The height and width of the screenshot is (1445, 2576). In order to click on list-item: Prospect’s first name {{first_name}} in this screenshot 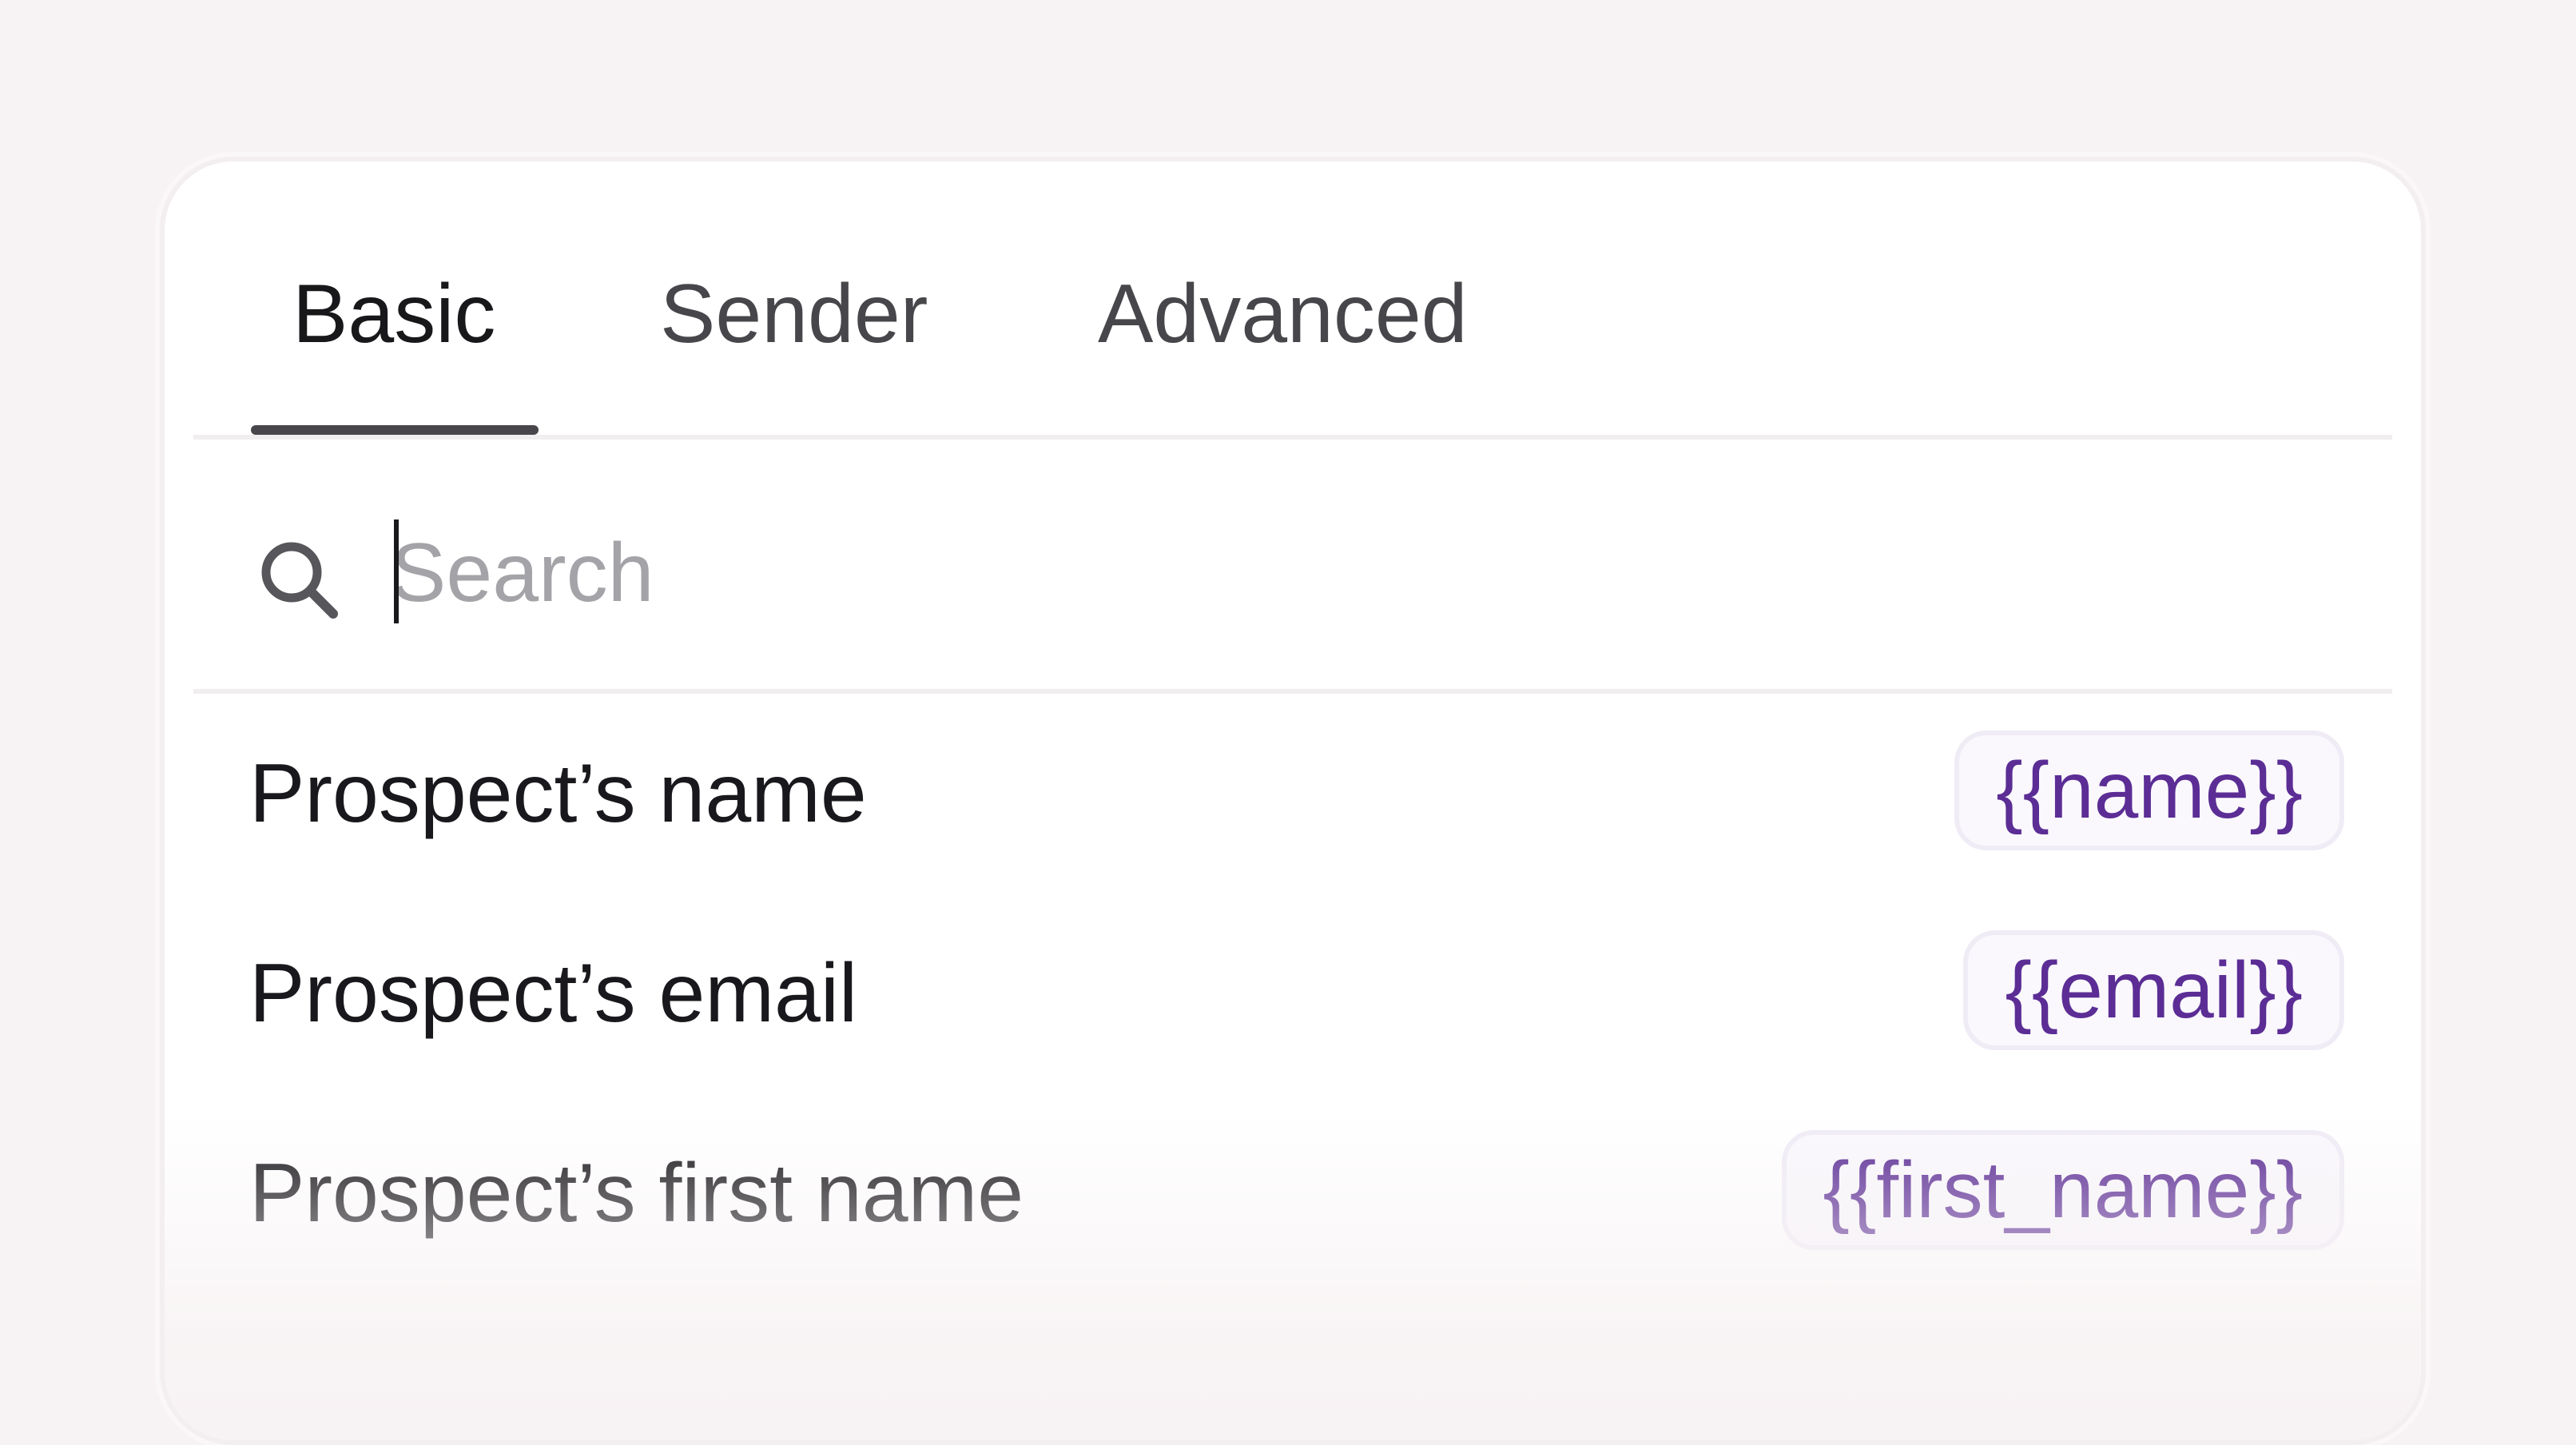, I will do `click(1293, 1193)`.